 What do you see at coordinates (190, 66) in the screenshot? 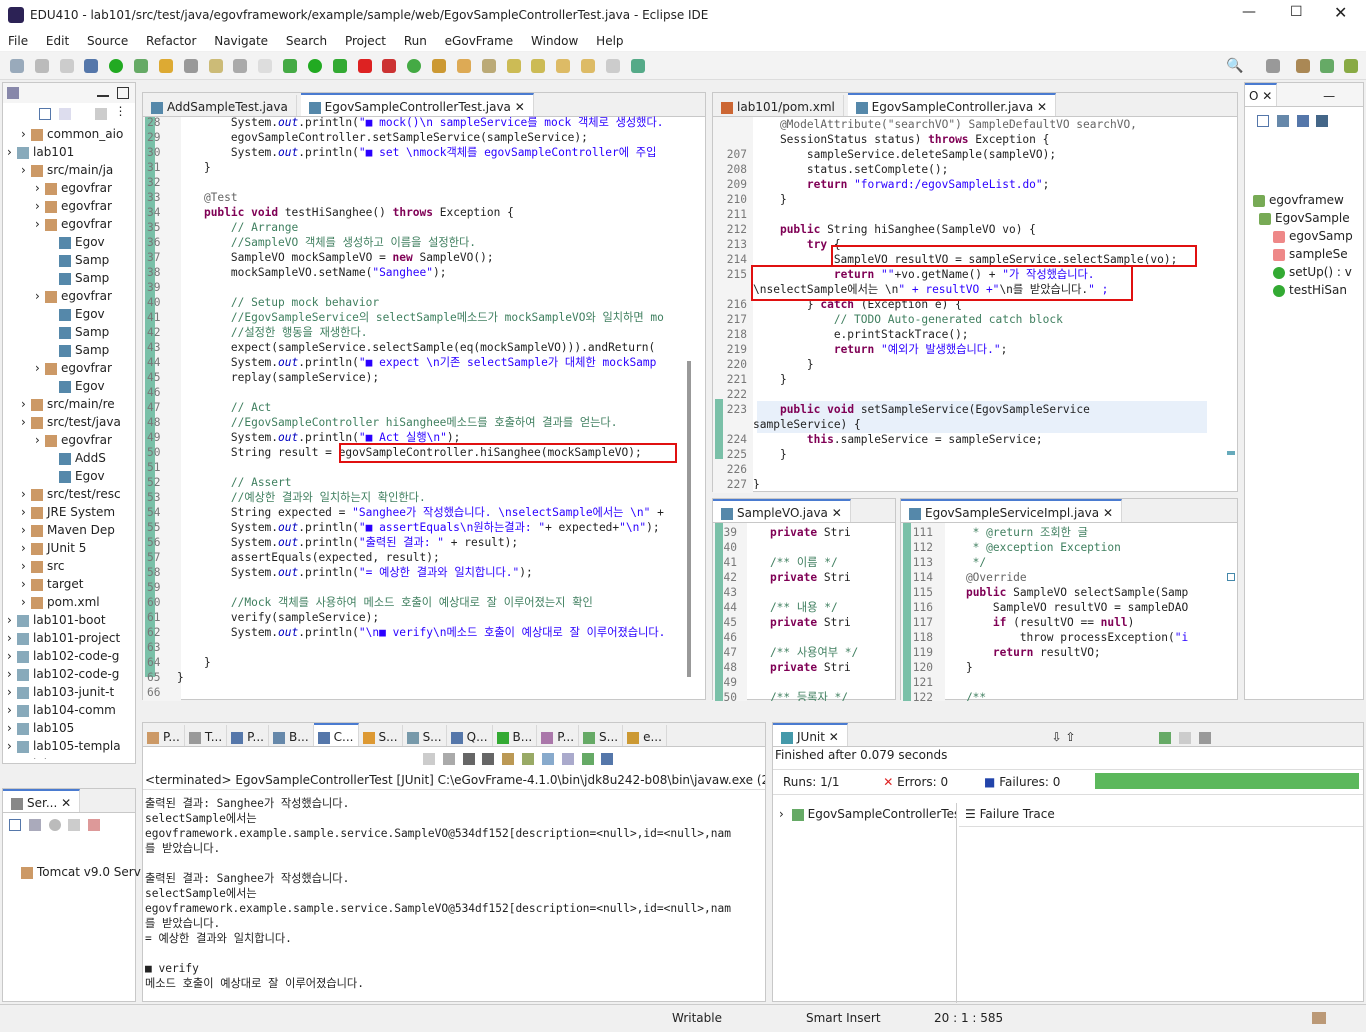
I see `tools-icon` at bounding box center [190, 66].